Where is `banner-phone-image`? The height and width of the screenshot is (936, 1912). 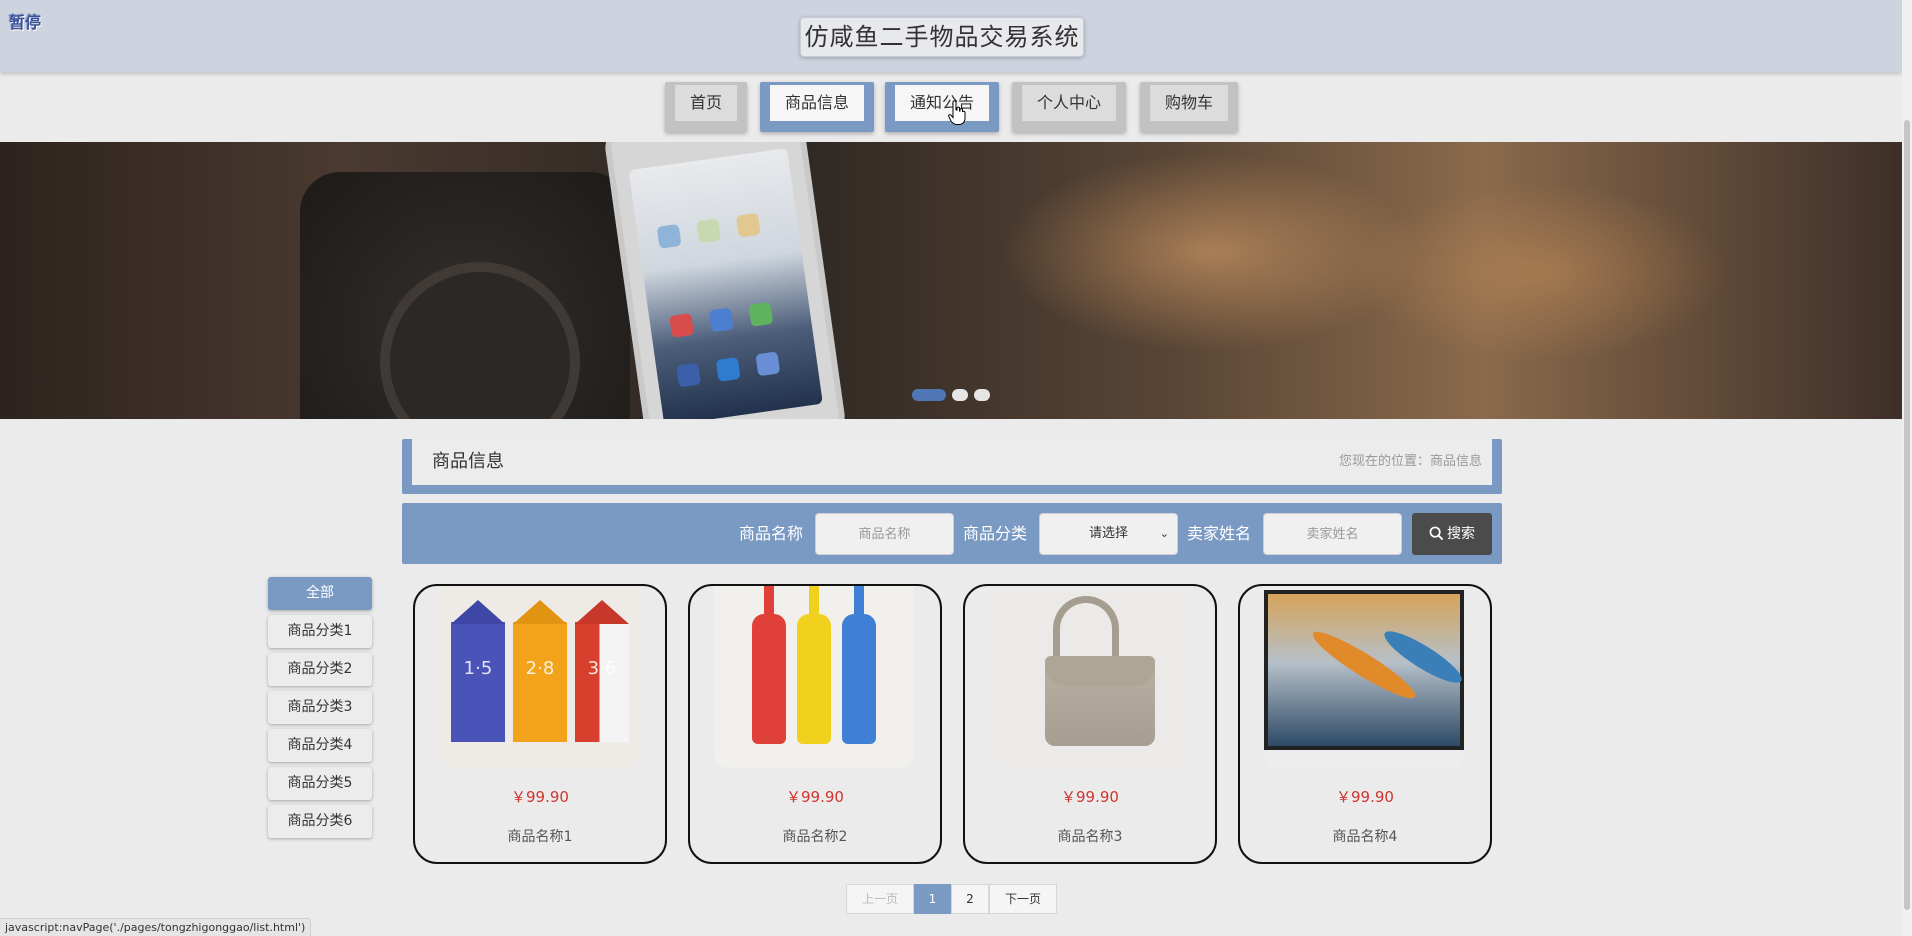
banner-phone-image is located at coordinates (725, 280).